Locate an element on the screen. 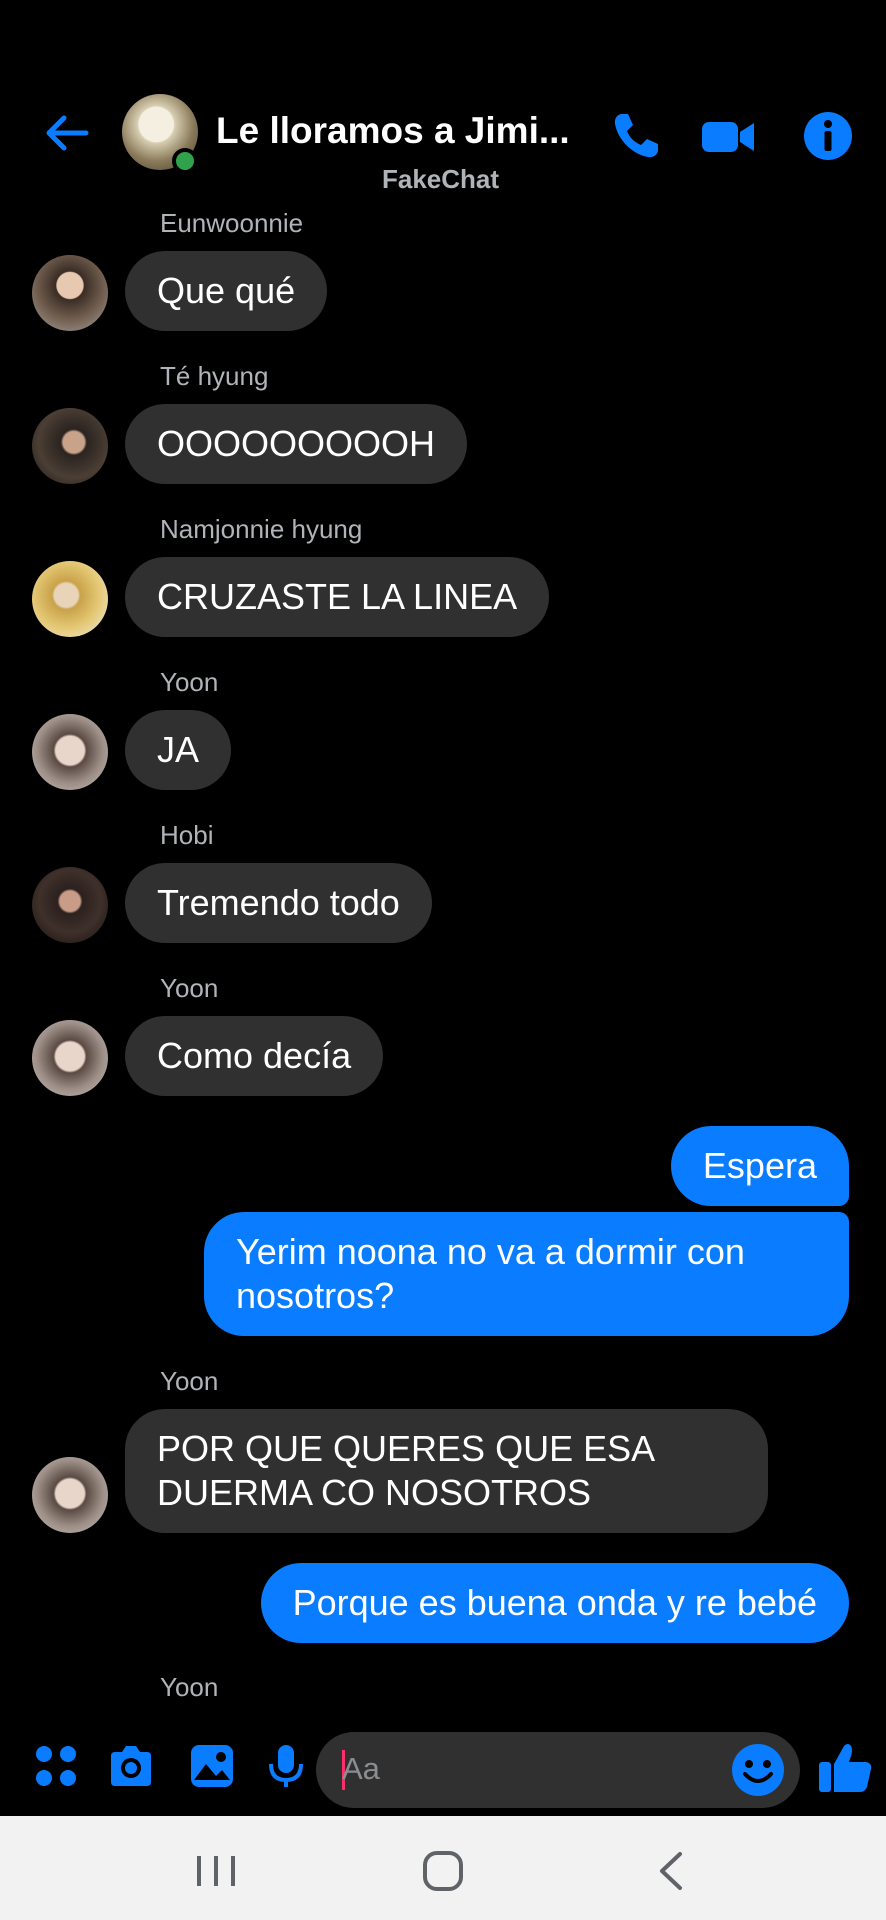 This screenshot has width=886, height=1920. microphone-icon is located at coordinates (286, 1766).